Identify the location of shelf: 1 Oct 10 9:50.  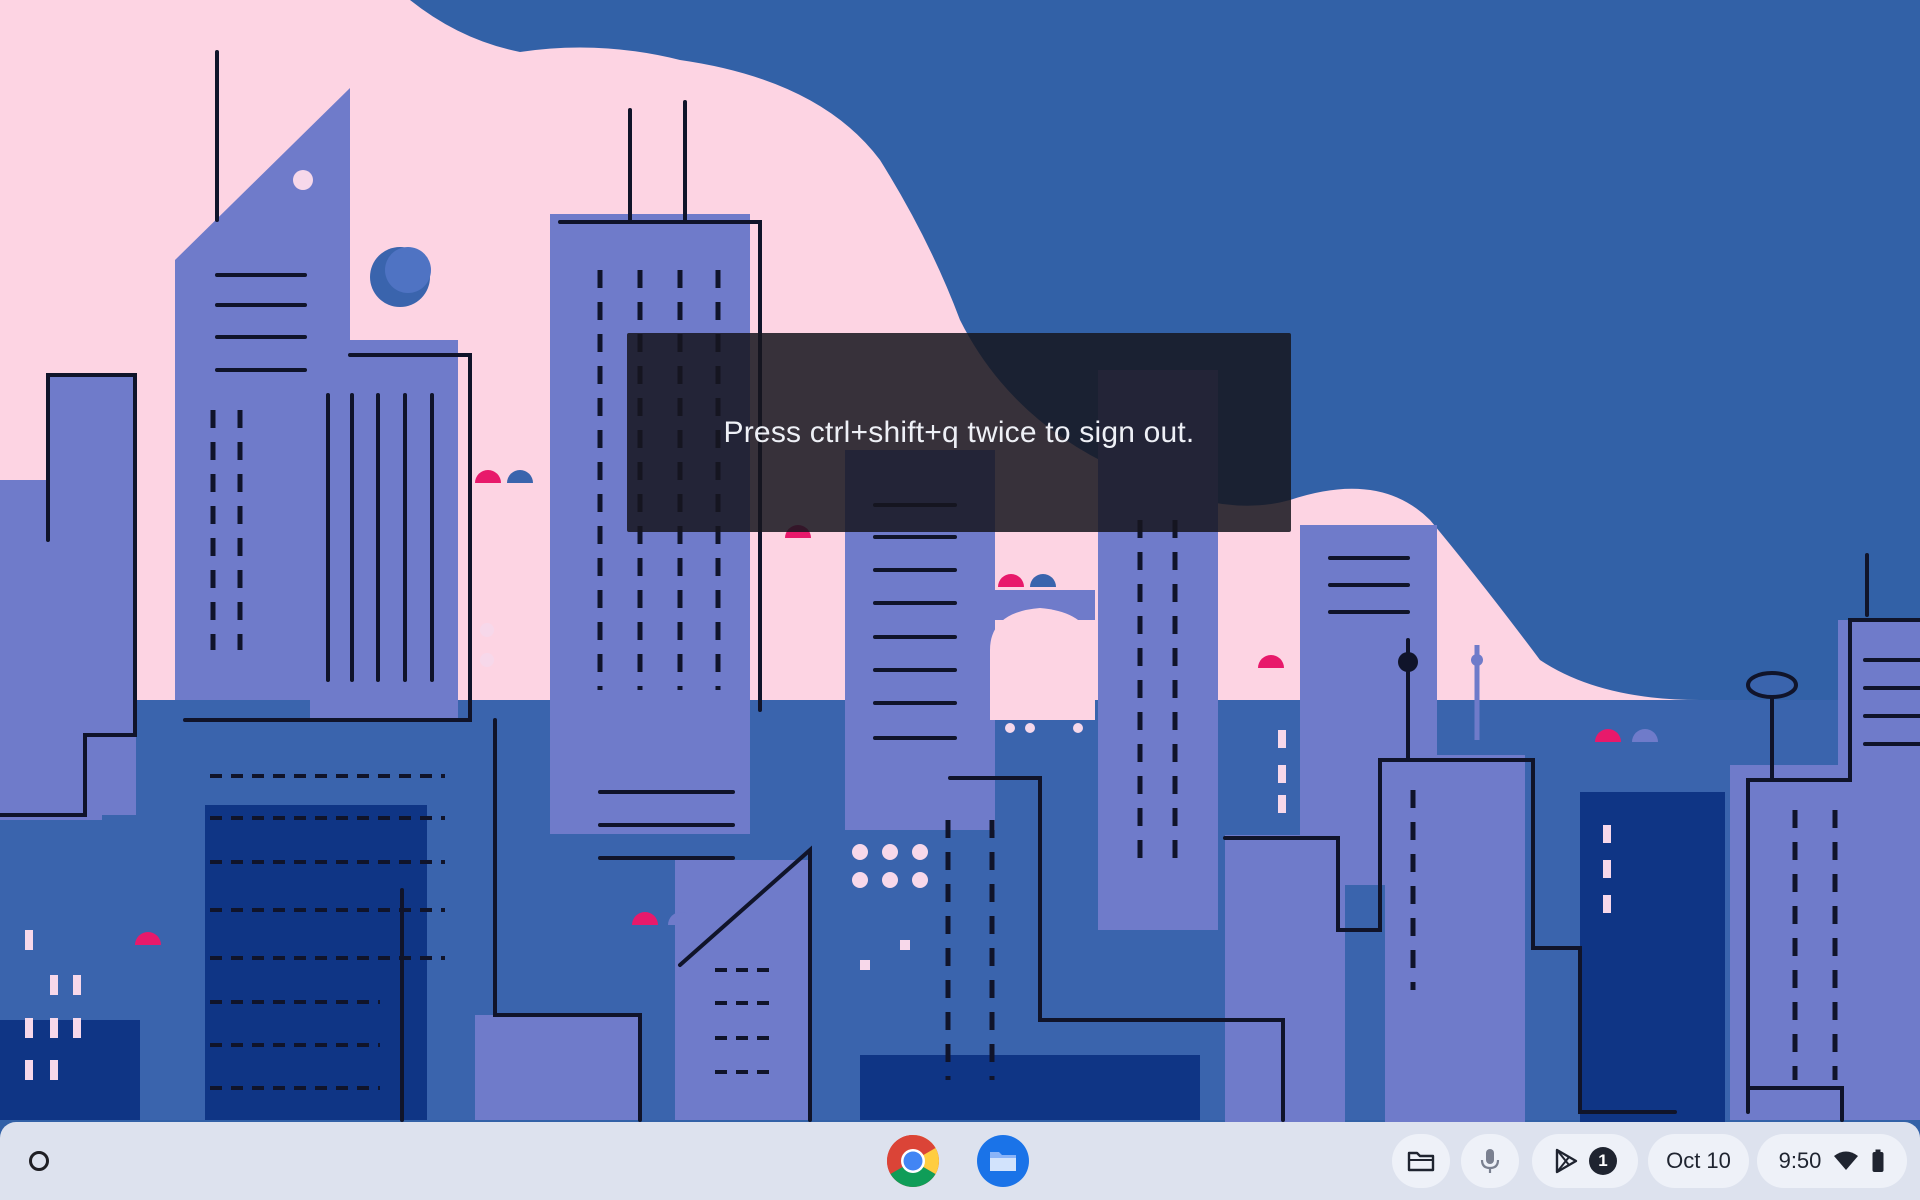
(960, 1161).